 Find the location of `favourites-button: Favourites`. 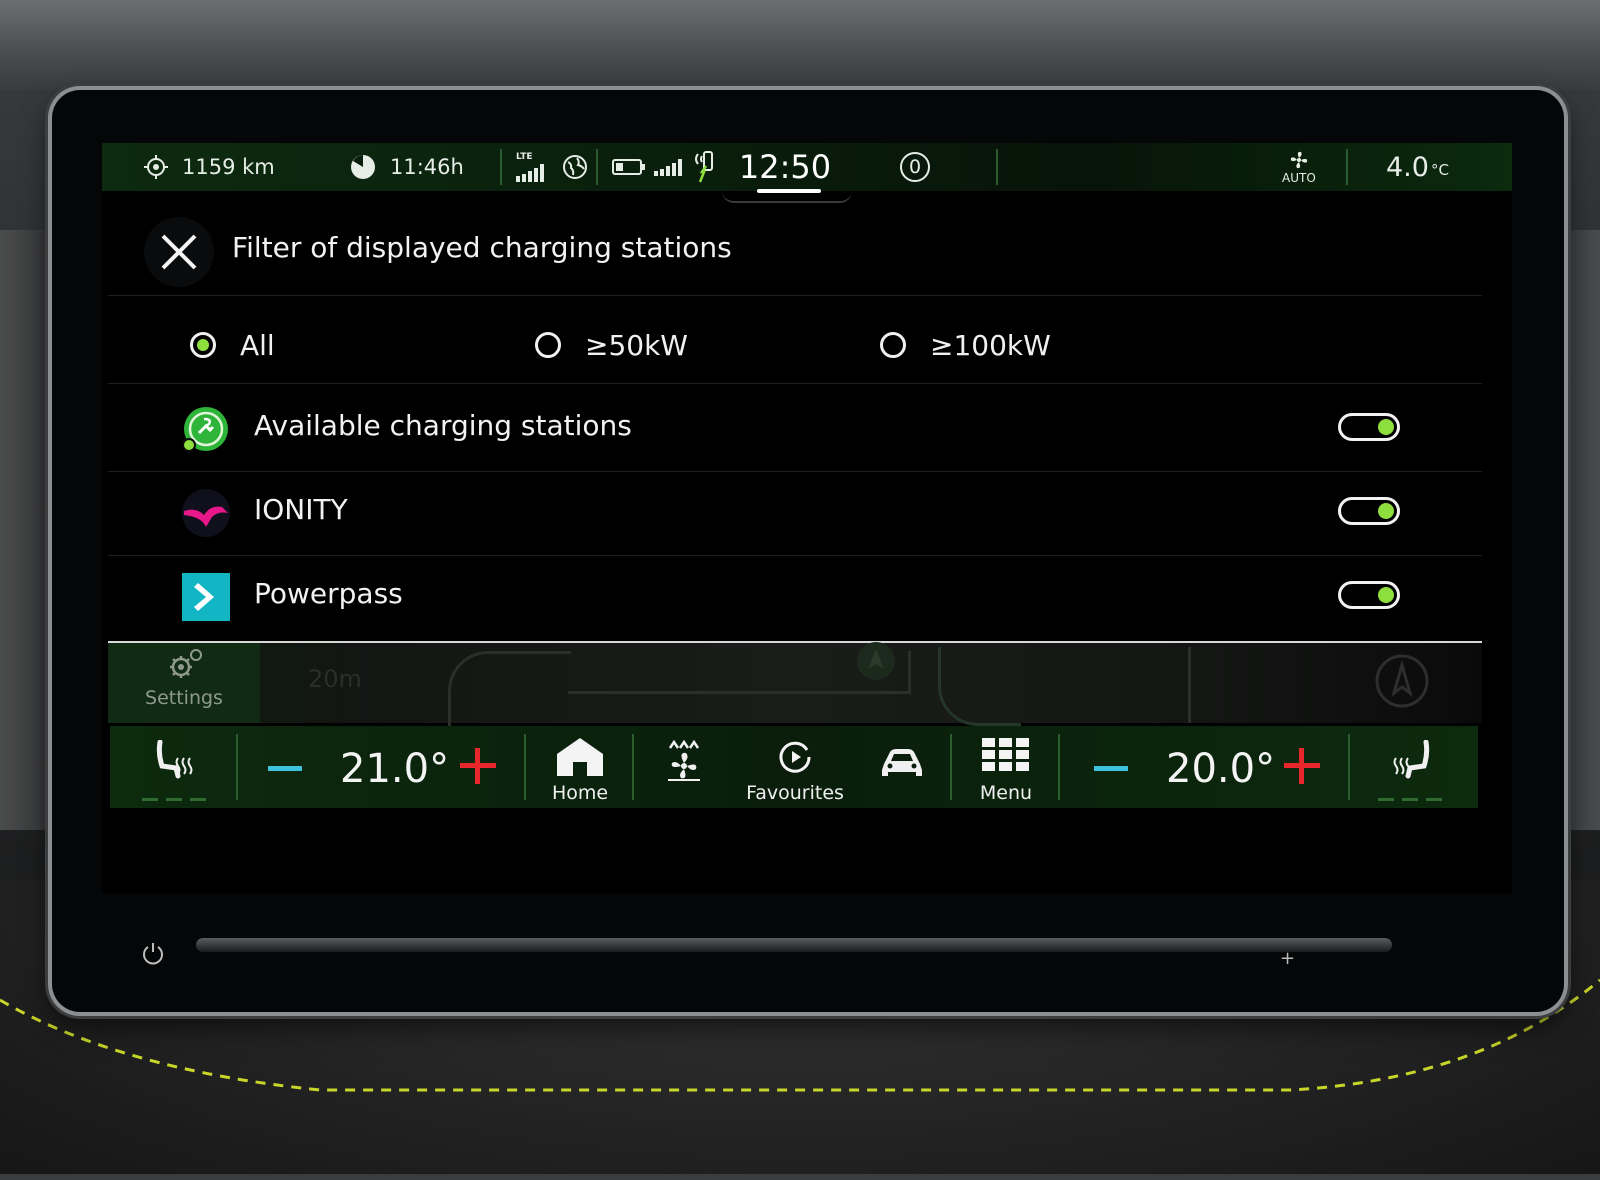

favourites-button: Favourites is located at coordinates (795, 767).